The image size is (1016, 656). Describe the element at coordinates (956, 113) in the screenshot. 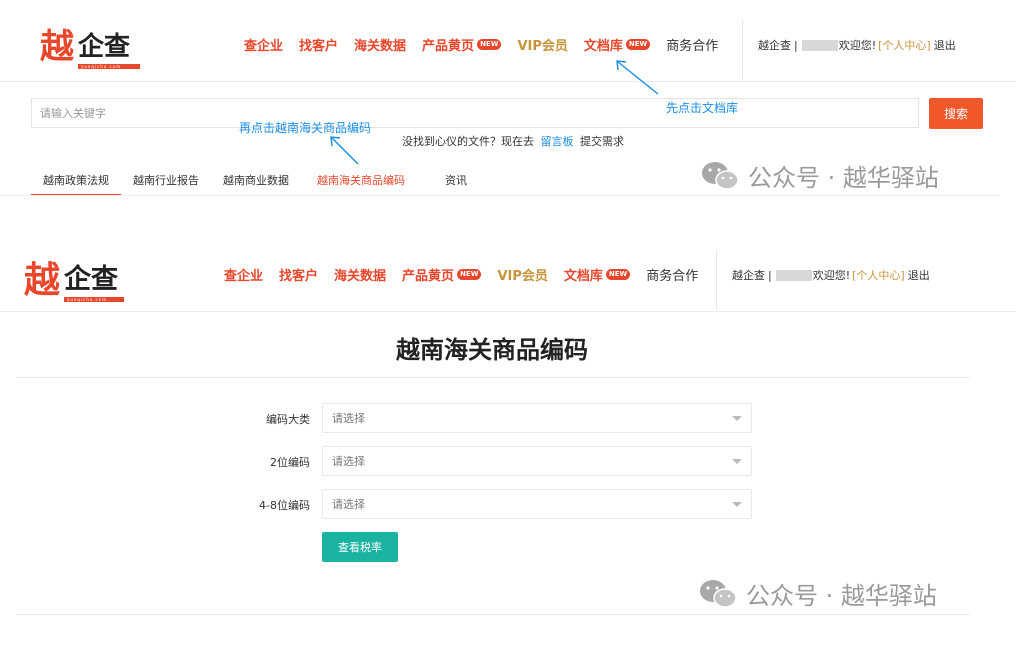

I see `search-button: 搜索` at that location.